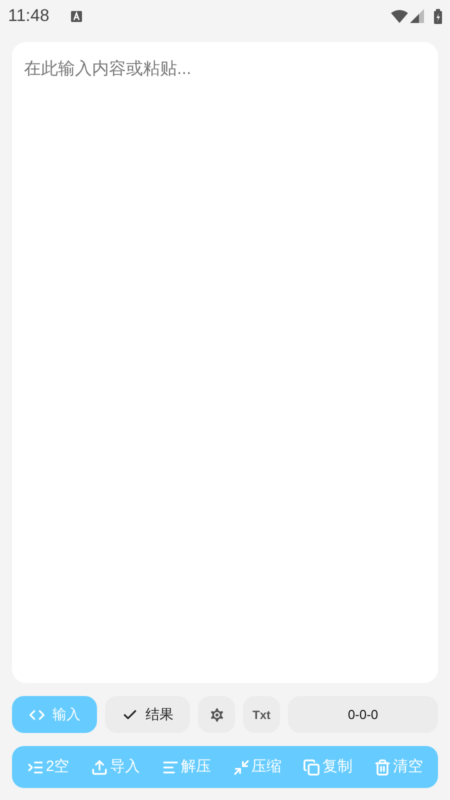 The image size is (450, 800). Describe the element at coordinates (76, 16) in the screenshot. I see `keyboard-app-icon` at that location.